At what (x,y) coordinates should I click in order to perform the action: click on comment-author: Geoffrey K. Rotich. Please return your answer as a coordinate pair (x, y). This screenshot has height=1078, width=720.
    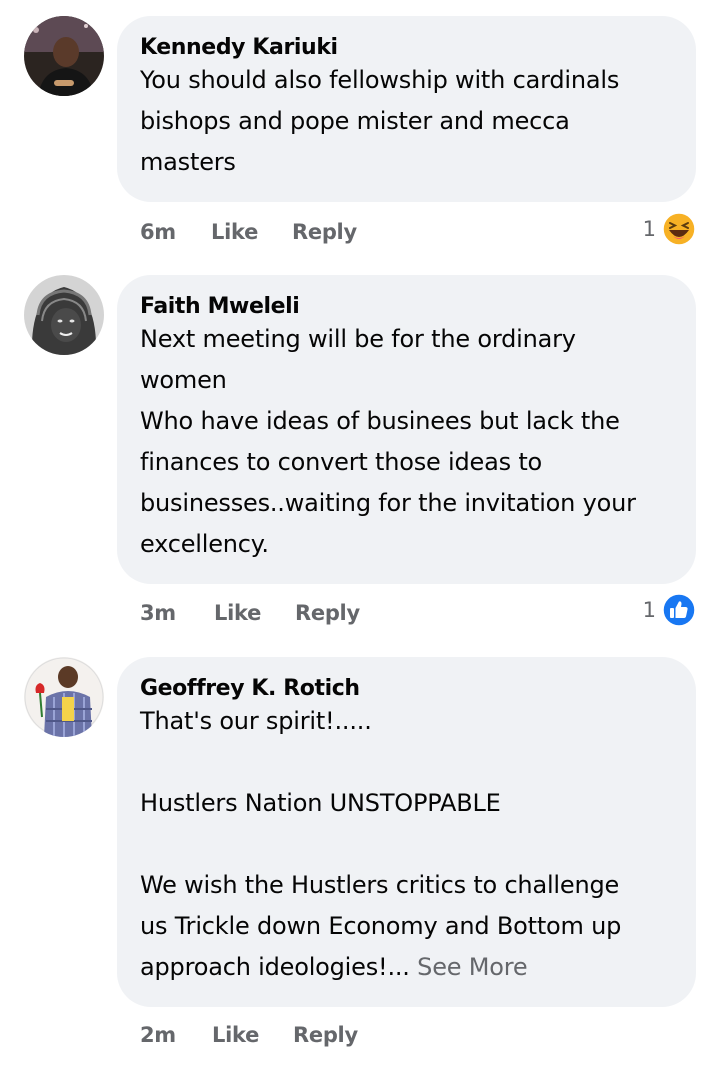
    Looking at the image, I should click on (406, 689).